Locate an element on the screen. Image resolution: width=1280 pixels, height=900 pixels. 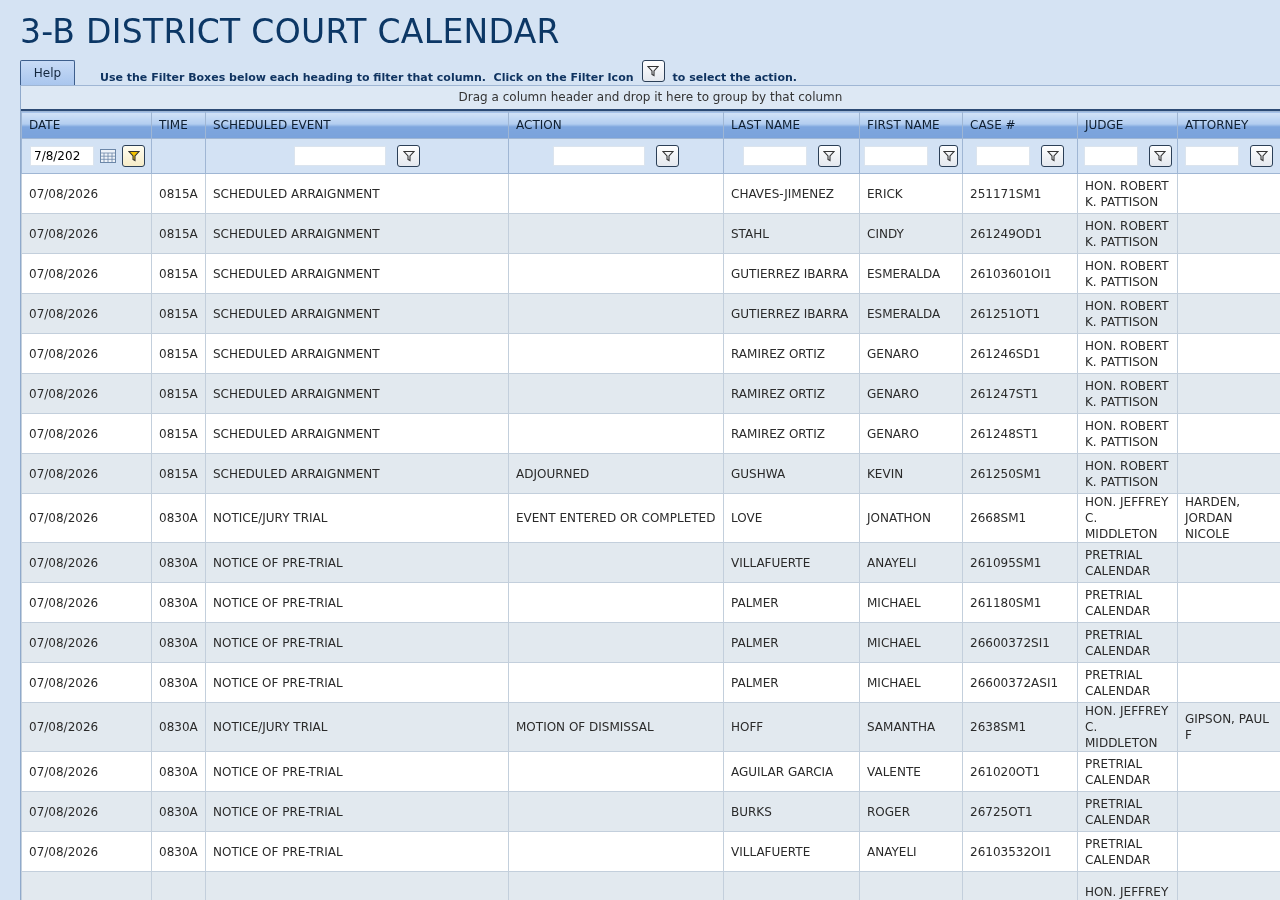
table-cell: GIPSON, PAUL F is located at coordinates (1227, 727).